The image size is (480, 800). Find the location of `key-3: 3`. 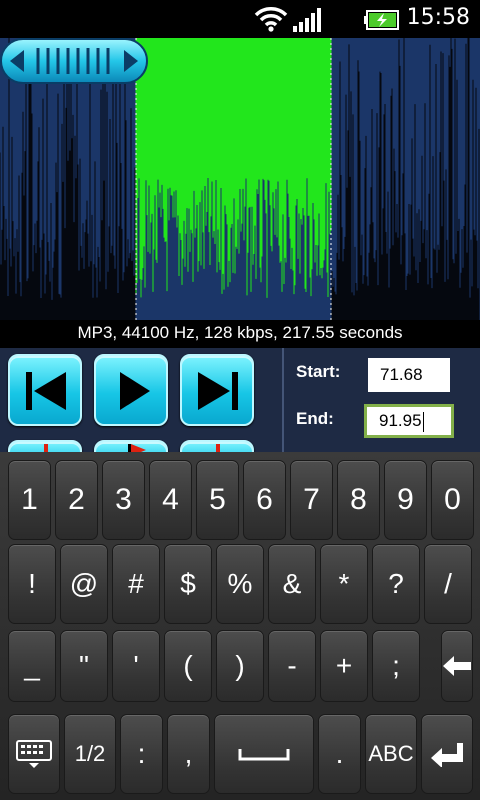

key-3: 3 is located at coordinates (123, 500).